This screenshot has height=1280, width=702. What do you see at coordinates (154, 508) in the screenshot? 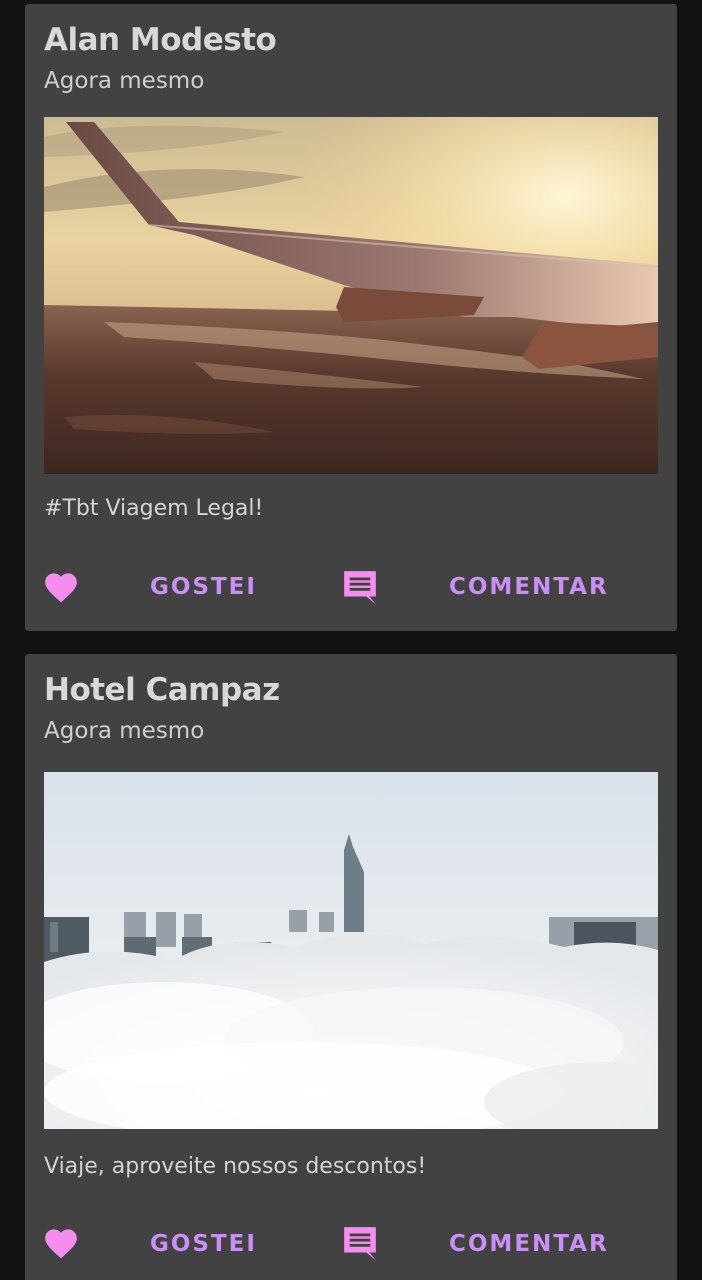
I see `post-caption: #Tbt Viagem Legal!` at bounding box center [154, 508].